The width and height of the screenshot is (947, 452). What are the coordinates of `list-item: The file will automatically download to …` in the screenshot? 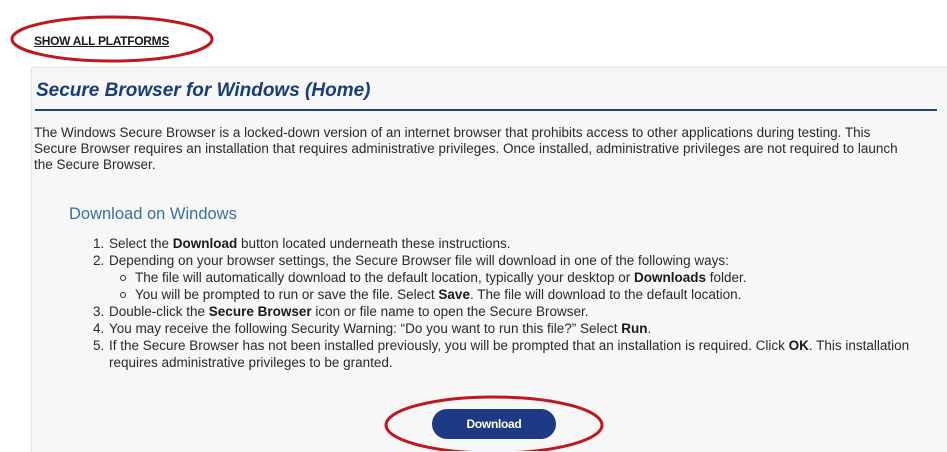 It's located at (529, 277).